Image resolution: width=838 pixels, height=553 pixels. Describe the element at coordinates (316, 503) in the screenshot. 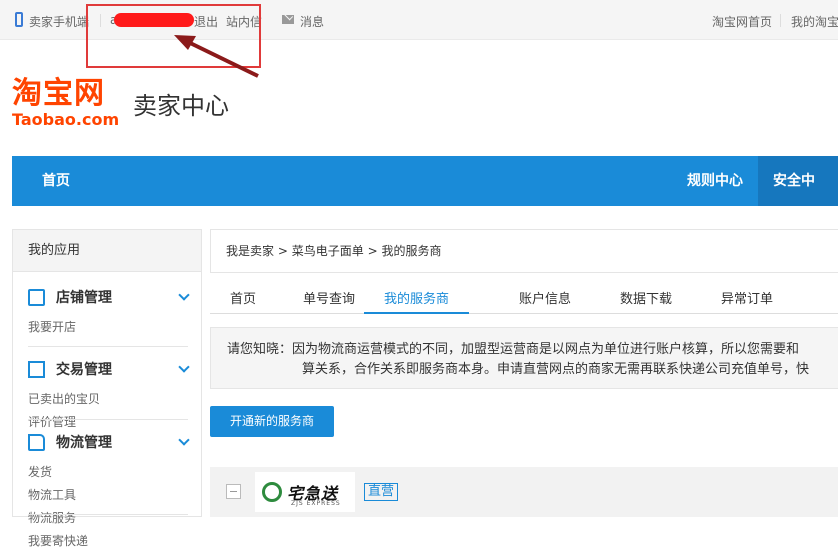

I see `zjs-logo-subtext: ZJS EXPRESS` at that location.